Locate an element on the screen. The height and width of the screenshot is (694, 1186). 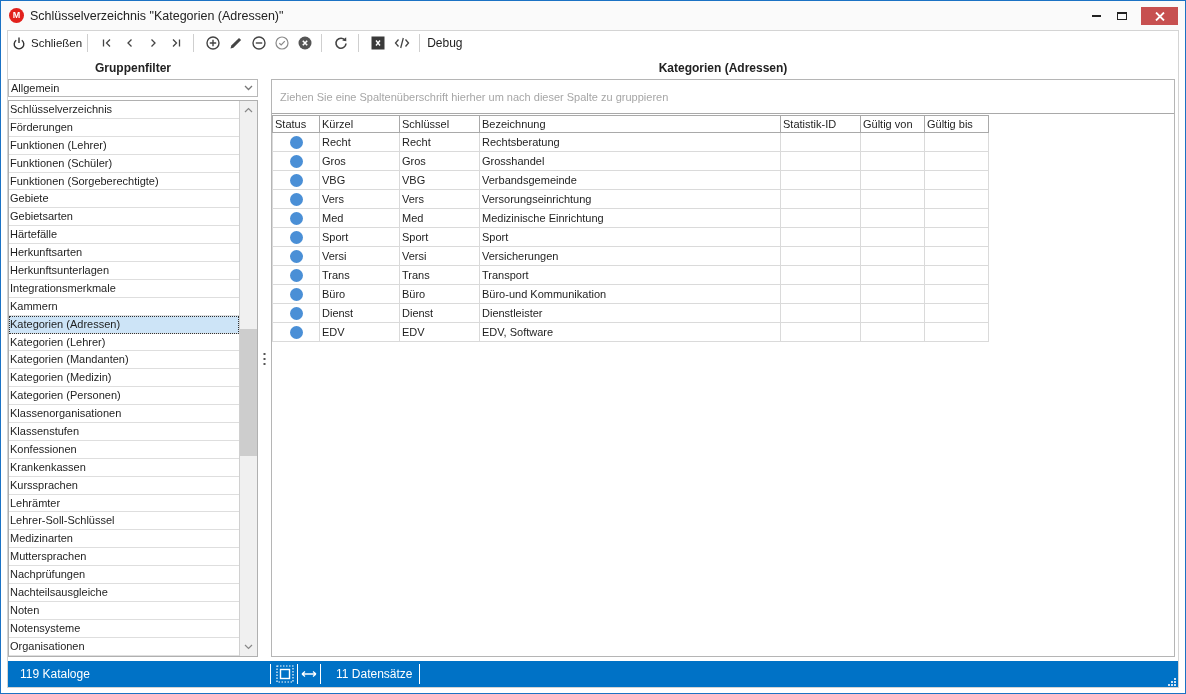
table-cell: EDV, Software is located at coordinates (630, 332).